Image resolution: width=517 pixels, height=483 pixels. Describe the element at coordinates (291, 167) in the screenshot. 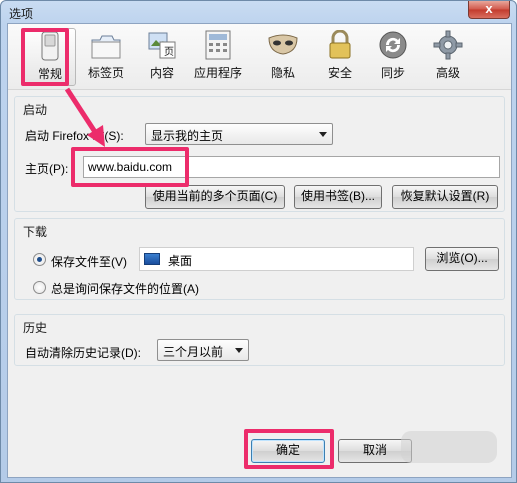

I see `homepage-input: www.baidu.com` at that location.